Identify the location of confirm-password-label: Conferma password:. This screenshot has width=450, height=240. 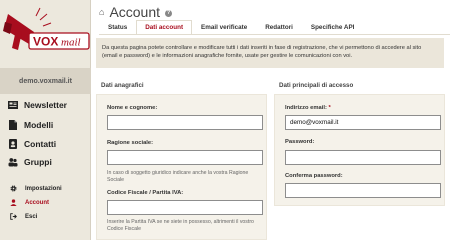
(314, 176).